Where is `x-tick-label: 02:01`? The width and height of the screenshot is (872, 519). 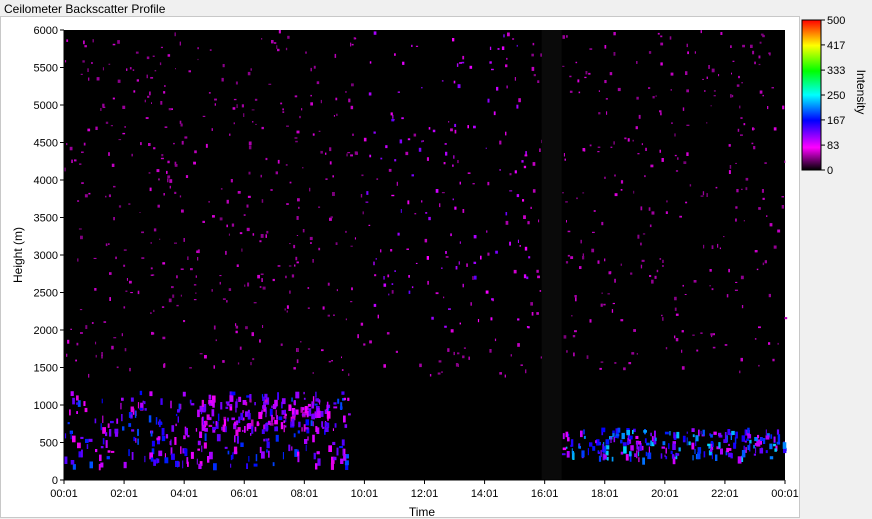
x-tick-label: 02:01 is located at coordinates (124, 494).